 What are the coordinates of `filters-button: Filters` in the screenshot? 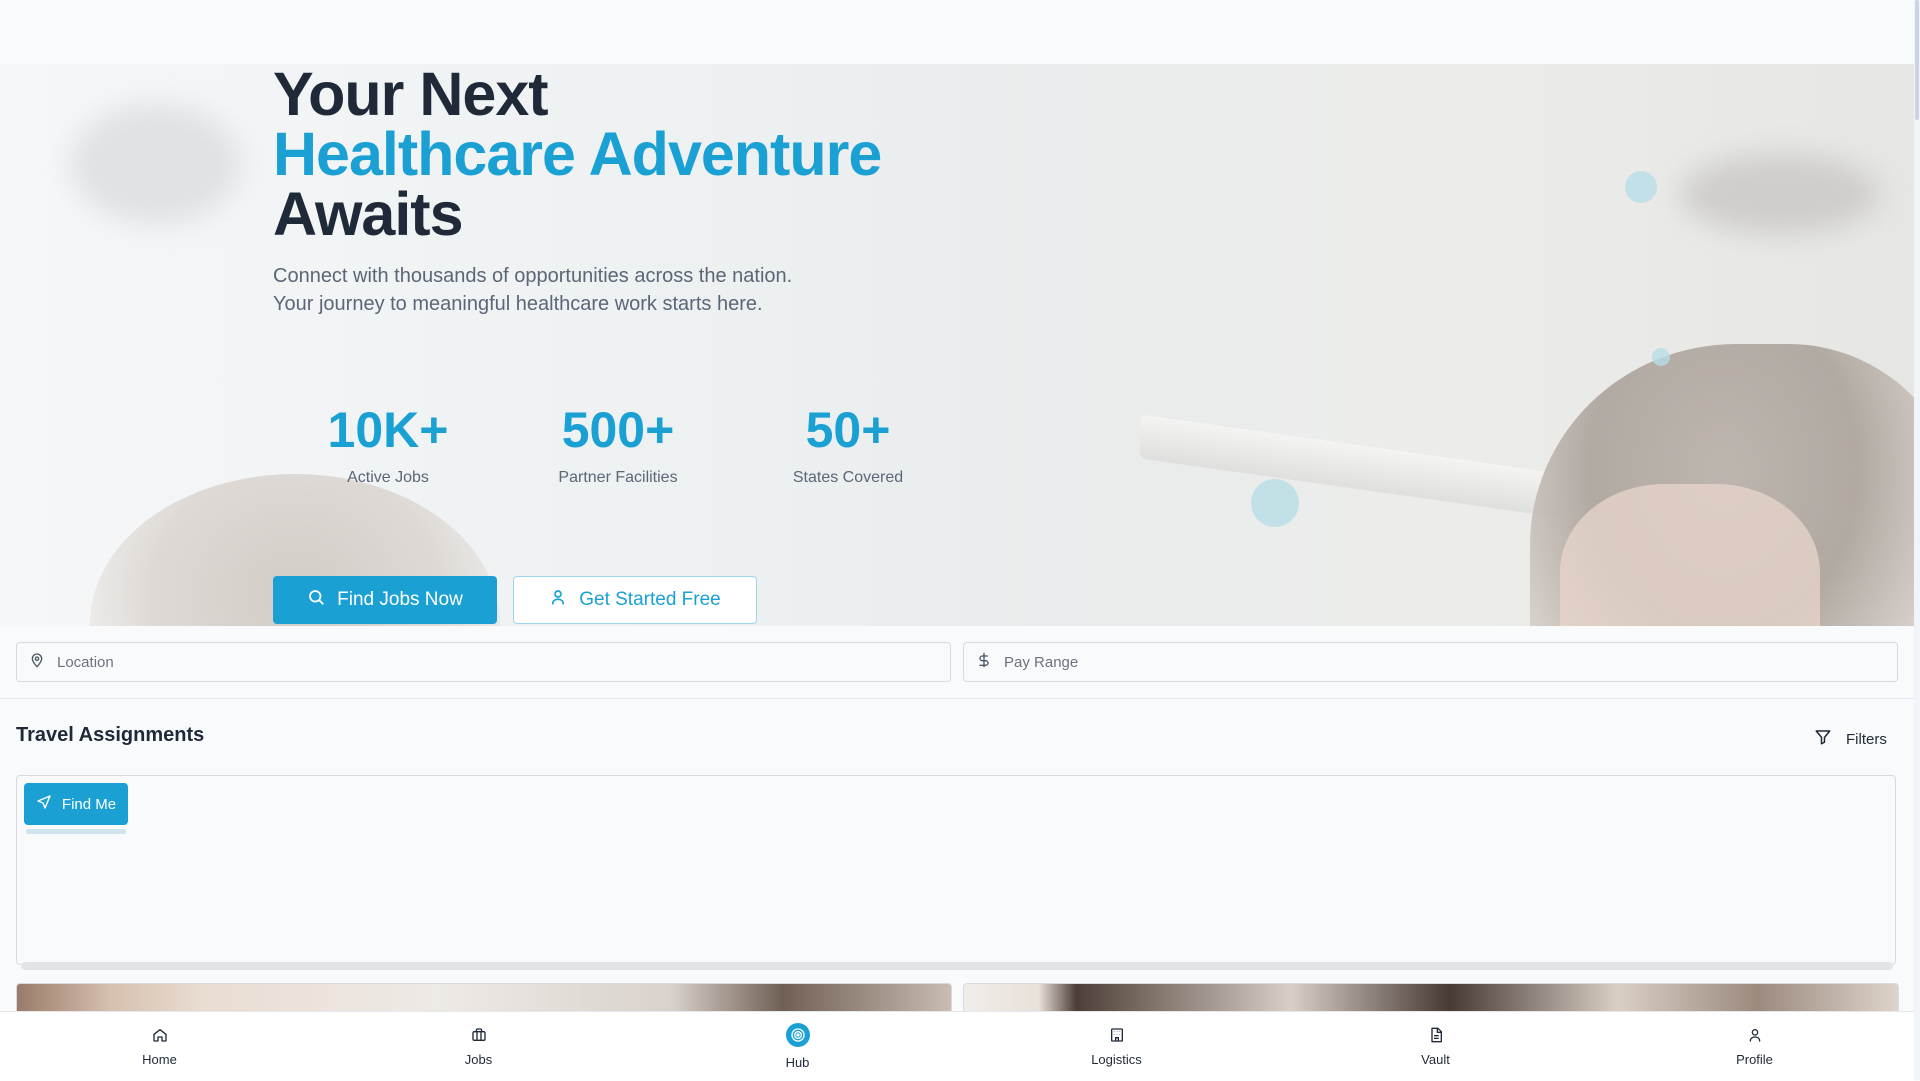 It's located at (1850, 739).